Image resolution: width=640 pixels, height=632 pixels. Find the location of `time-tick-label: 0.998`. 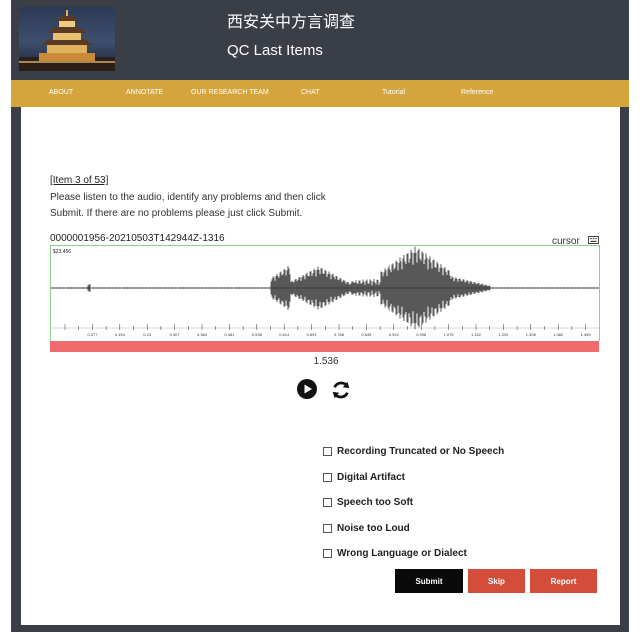

time-tick-label: 0.998 is located at coordinates (421, 334).